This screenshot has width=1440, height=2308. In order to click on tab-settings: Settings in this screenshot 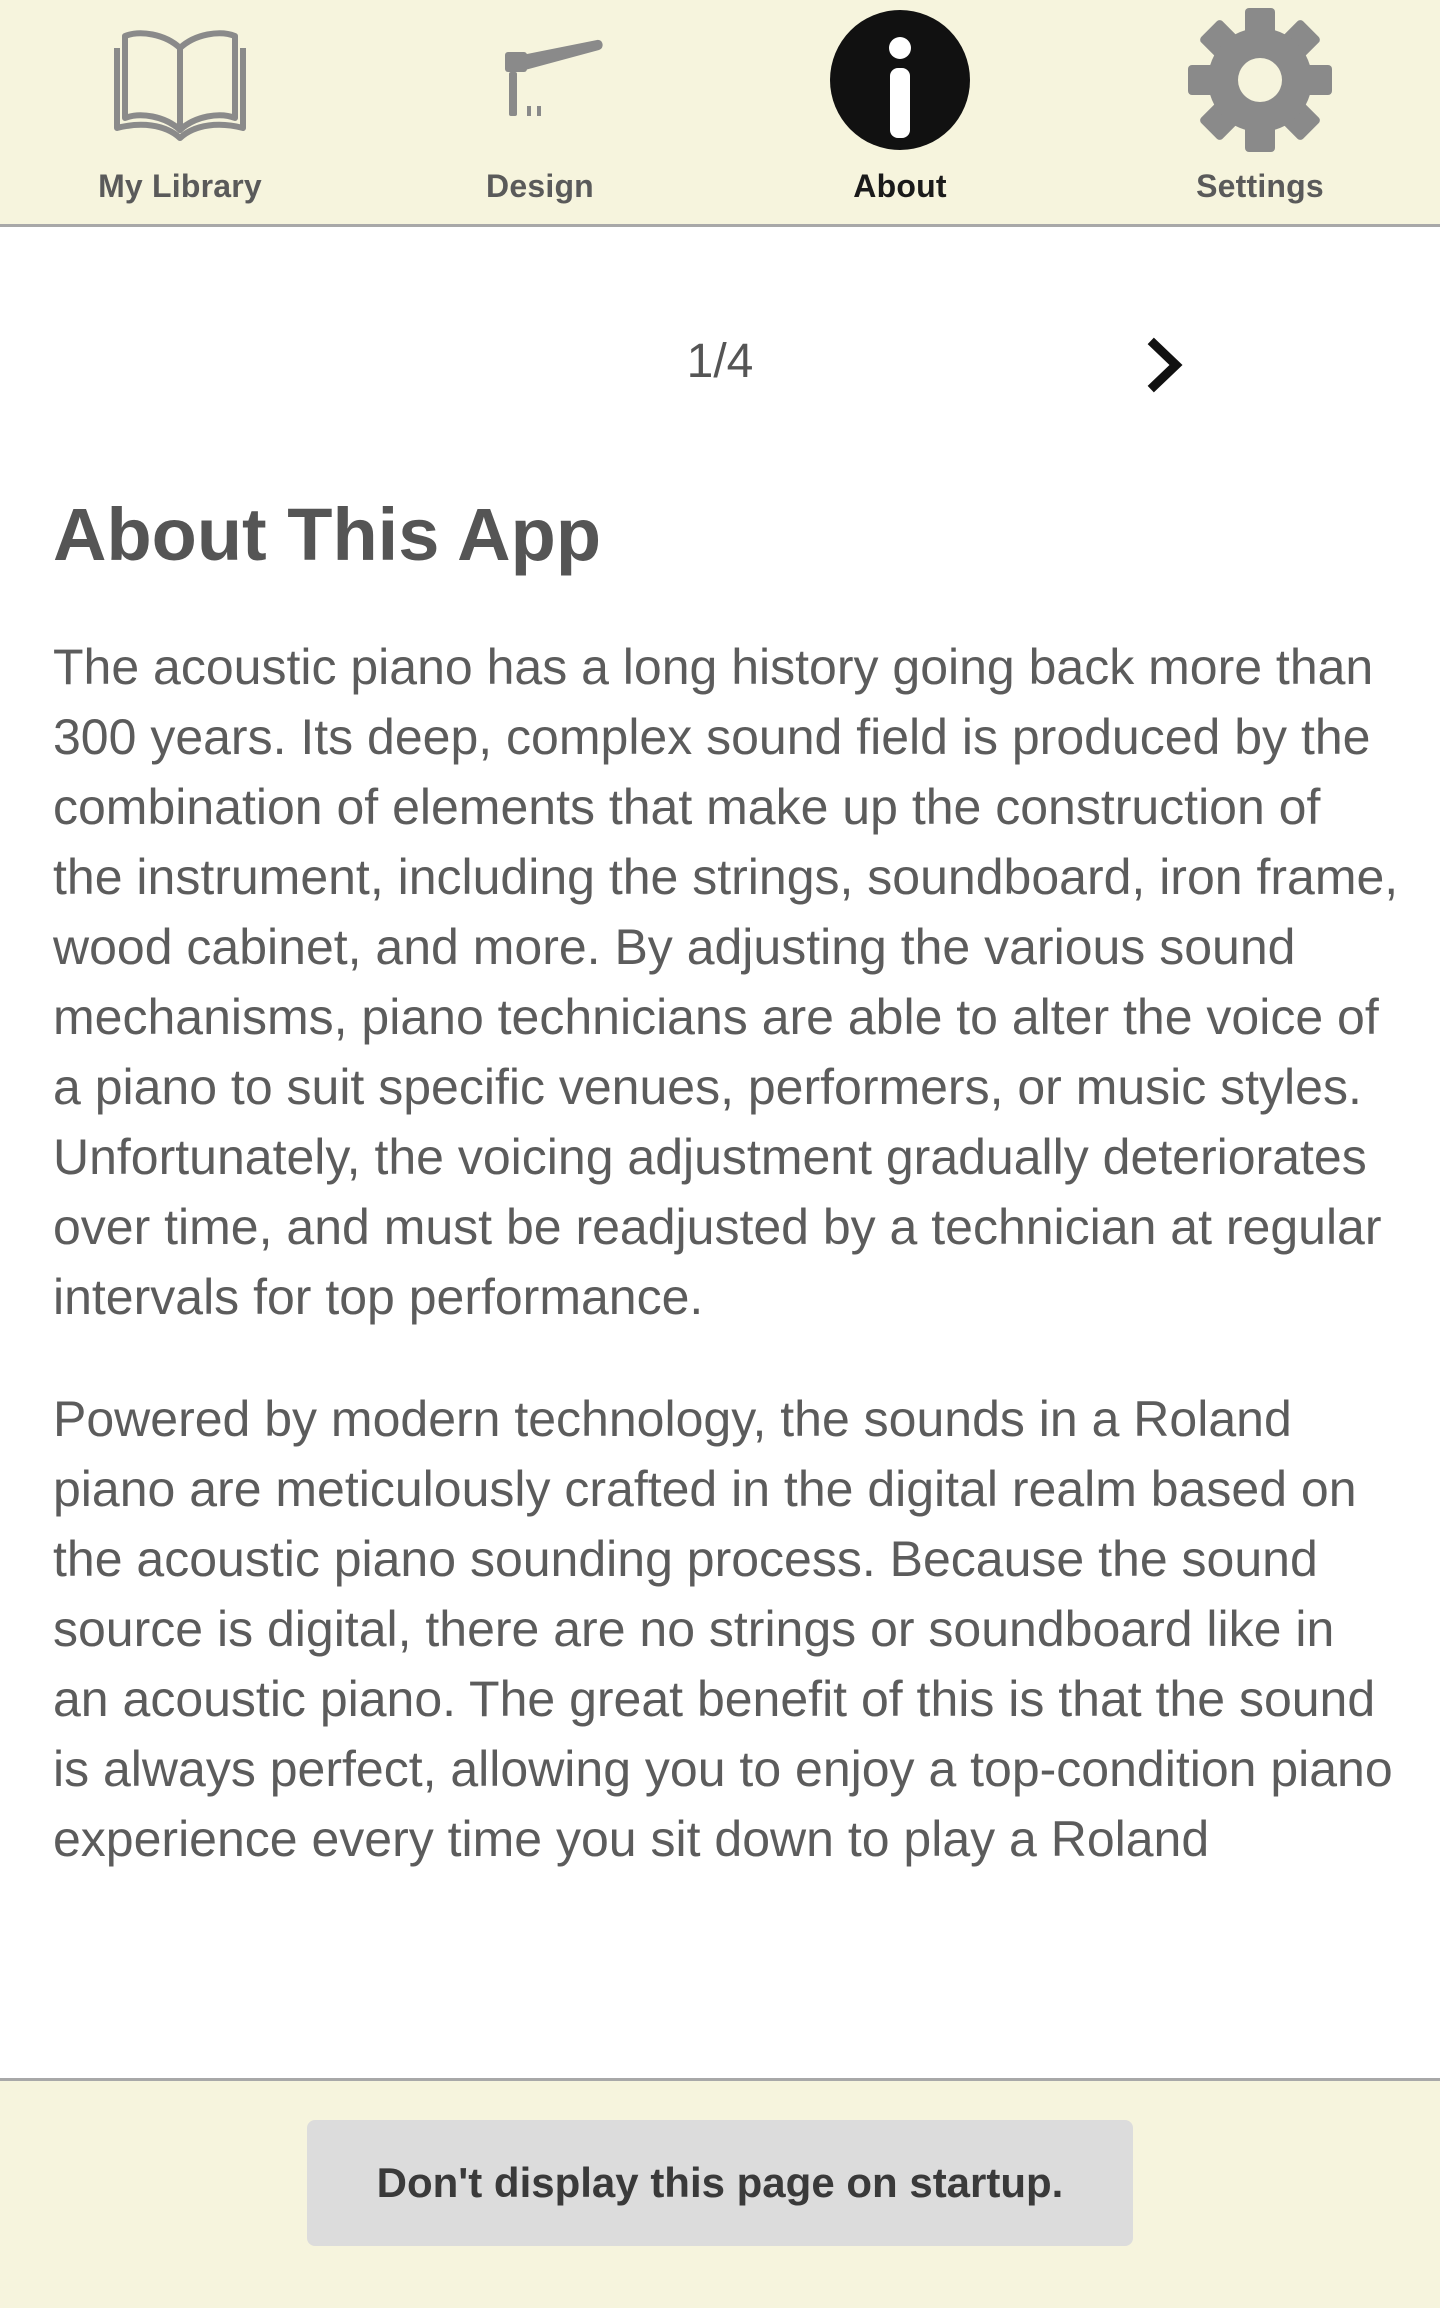, I will do `click(1260, 112)`.